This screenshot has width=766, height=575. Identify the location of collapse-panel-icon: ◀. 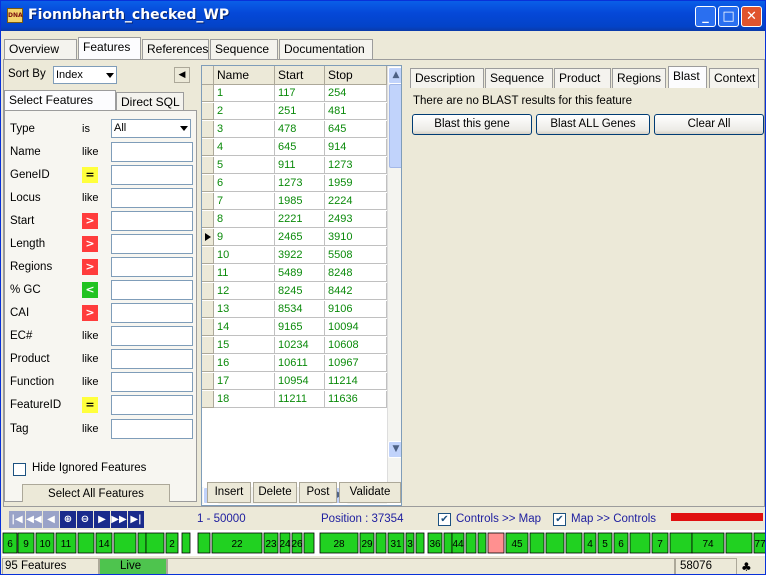
(182, 75).